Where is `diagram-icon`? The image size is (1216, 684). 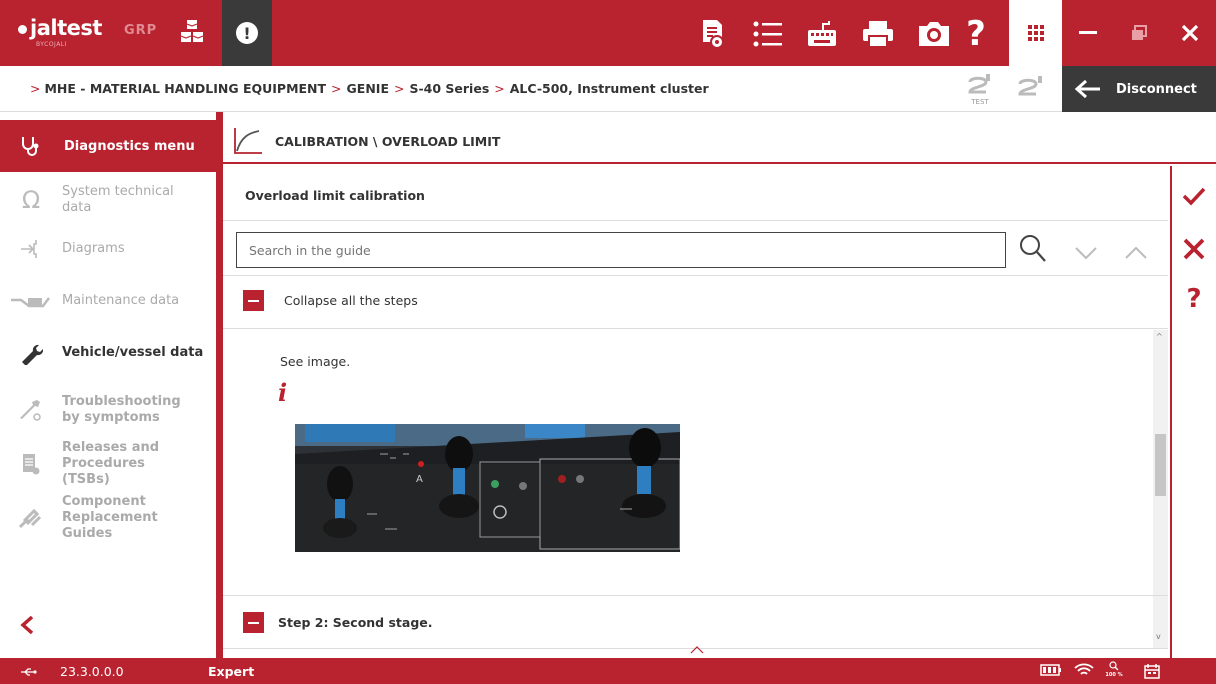
diagram-icon is located at coordinates (31, 249).